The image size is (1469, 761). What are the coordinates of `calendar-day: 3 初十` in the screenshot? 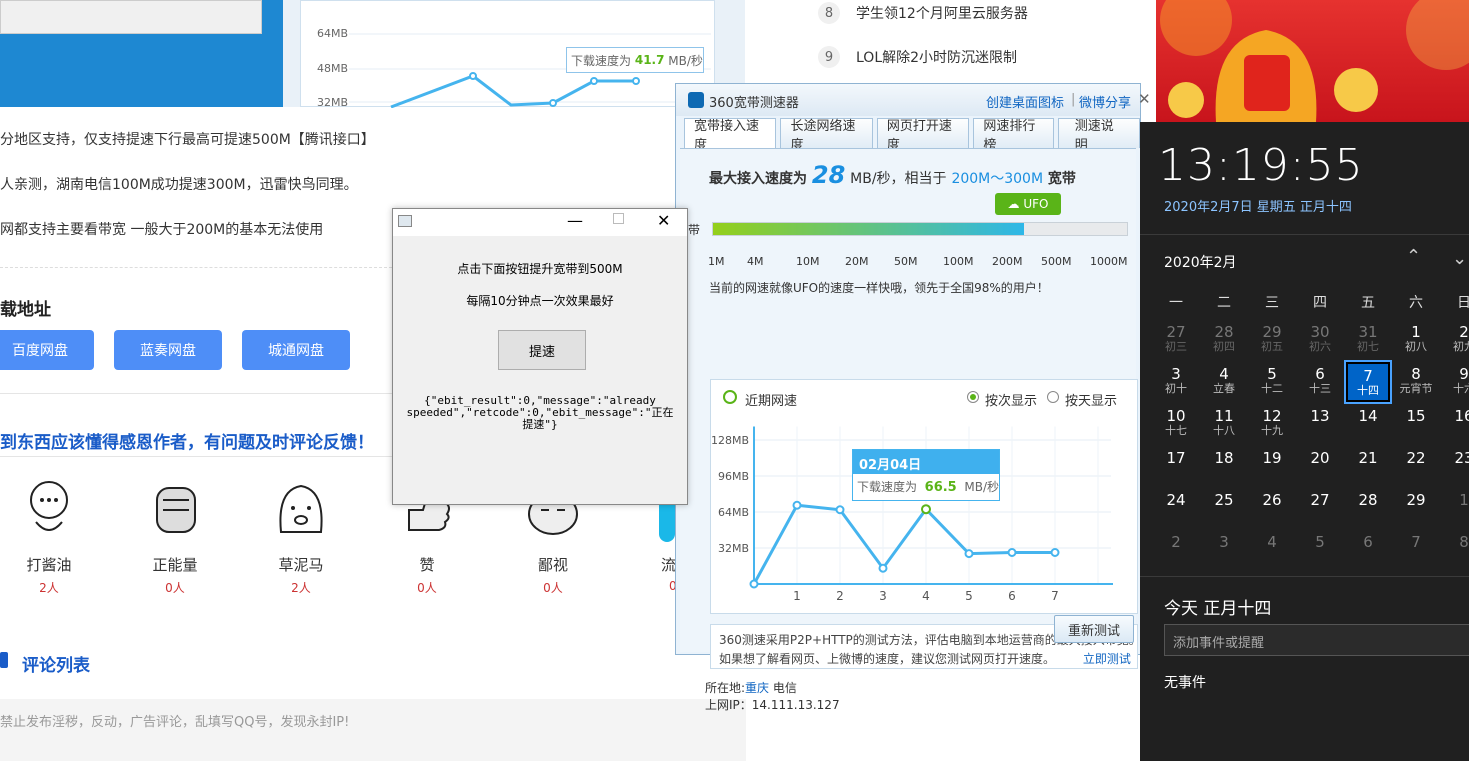 It's located at (1176, 382).